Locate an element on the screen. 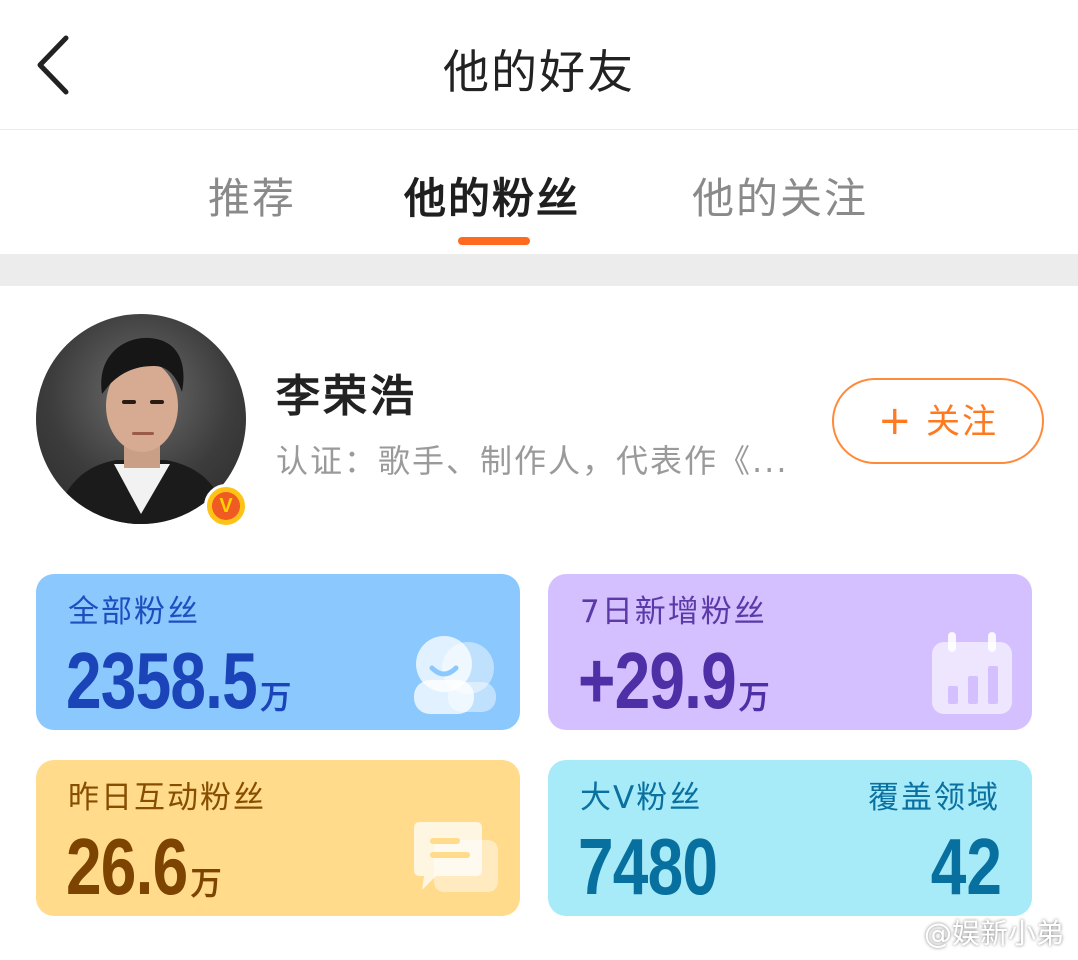  stat-card-new-fans: 7日新增粉丝 +29.9 万 is located at coordinates (790, 652).